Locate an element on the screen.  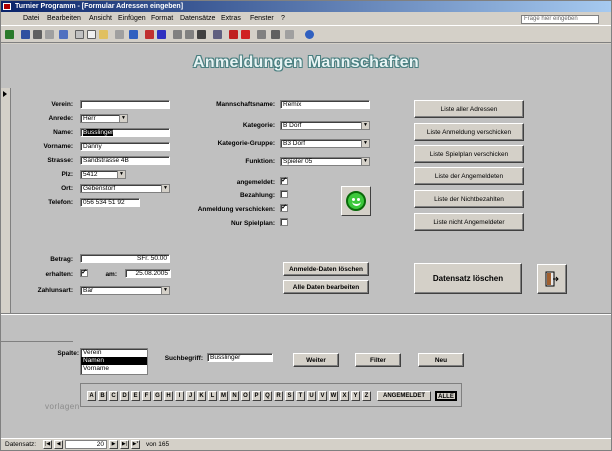
letter-s-button: S is located at coordinates (289, 396).